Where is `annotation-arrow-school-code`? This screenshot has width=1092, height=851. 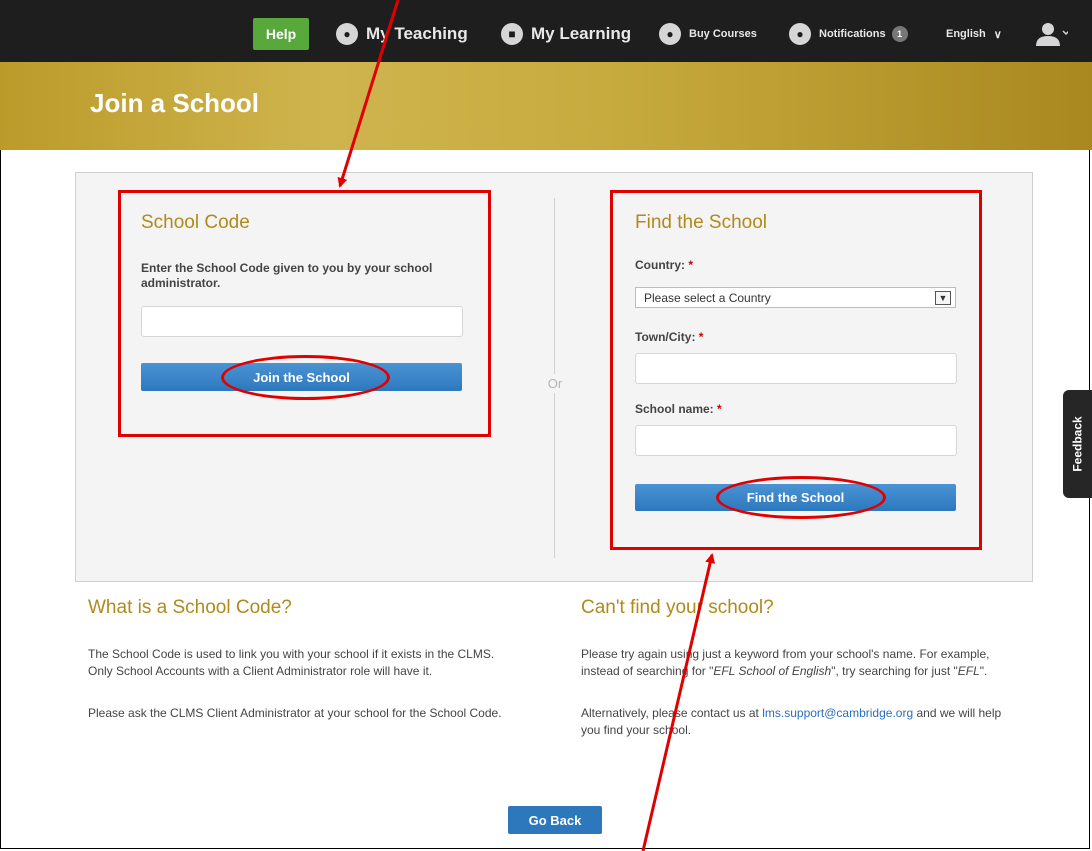
annotation-arrow-school-code is located at coordinates (368, 94).